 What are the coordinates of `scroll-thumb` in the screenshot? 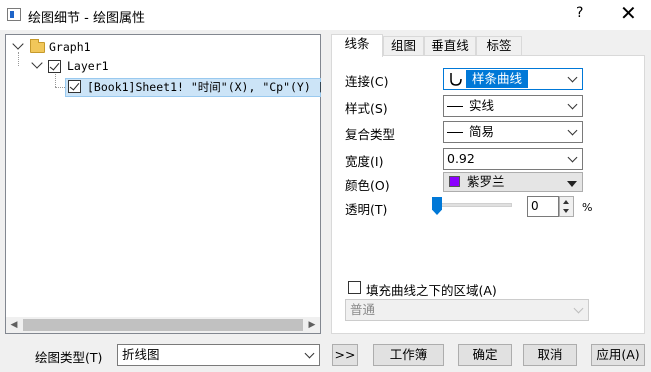 It's located at (163, 325).